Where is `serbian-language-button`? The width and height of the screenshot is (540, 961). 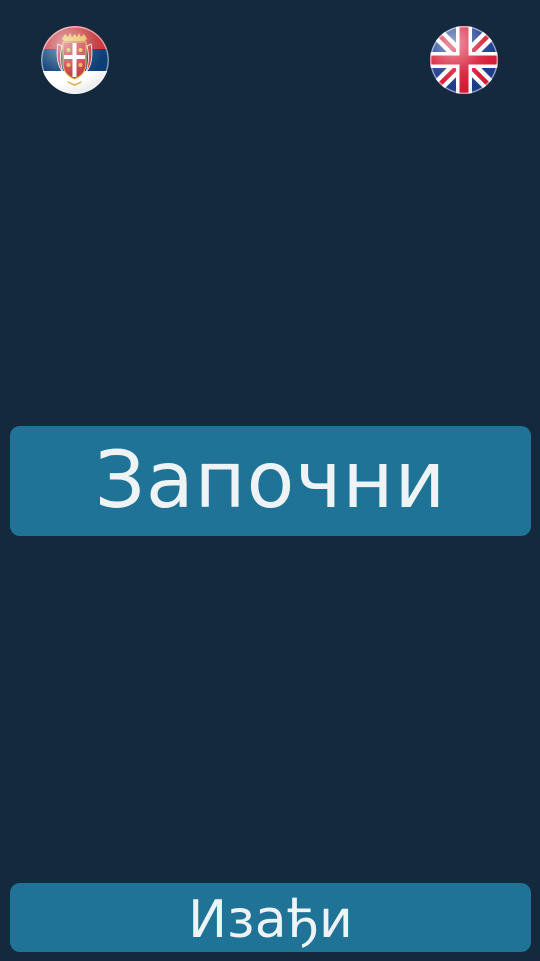 serbian-language-button is located at coordinates (75, 60).